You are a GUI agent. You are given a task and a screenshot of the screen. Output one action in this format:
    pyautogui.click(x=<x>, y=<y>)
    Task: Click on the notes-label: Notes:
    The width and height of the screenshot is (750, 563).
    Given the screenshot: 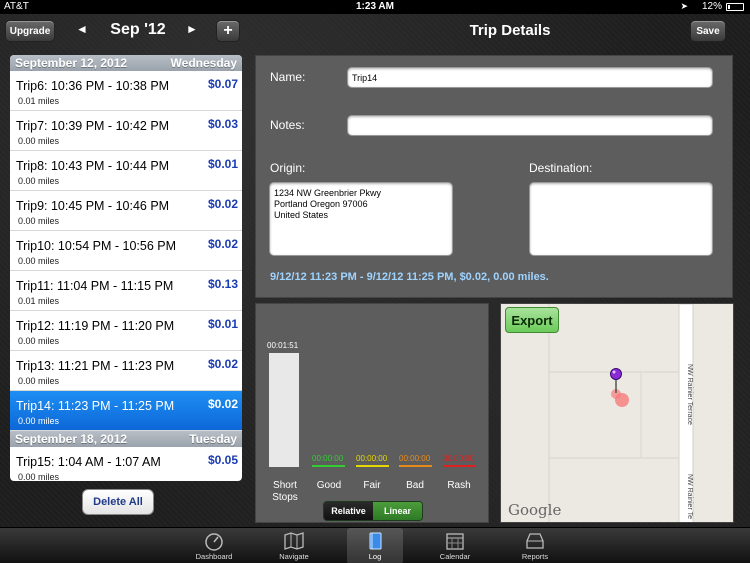 What is the action you would take?
    pyautogui.click(x=287, y=125)
    